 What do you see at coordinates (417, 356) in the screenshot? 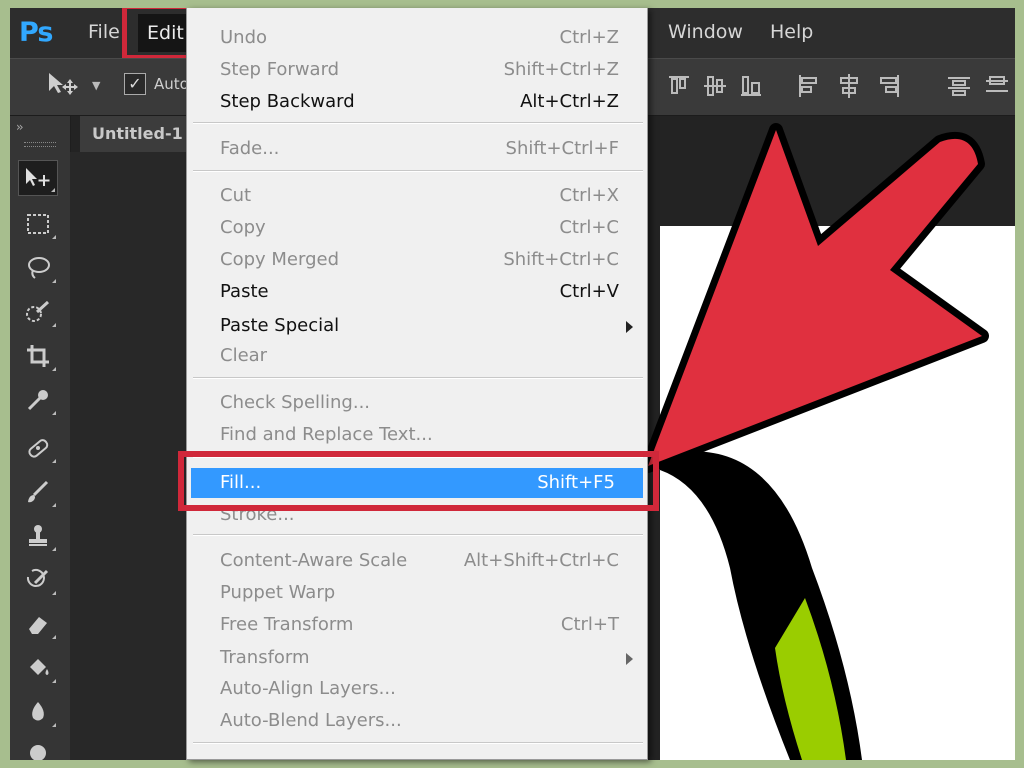
I see `menu-item-clear: Clear` at bounding box center [417, 356].